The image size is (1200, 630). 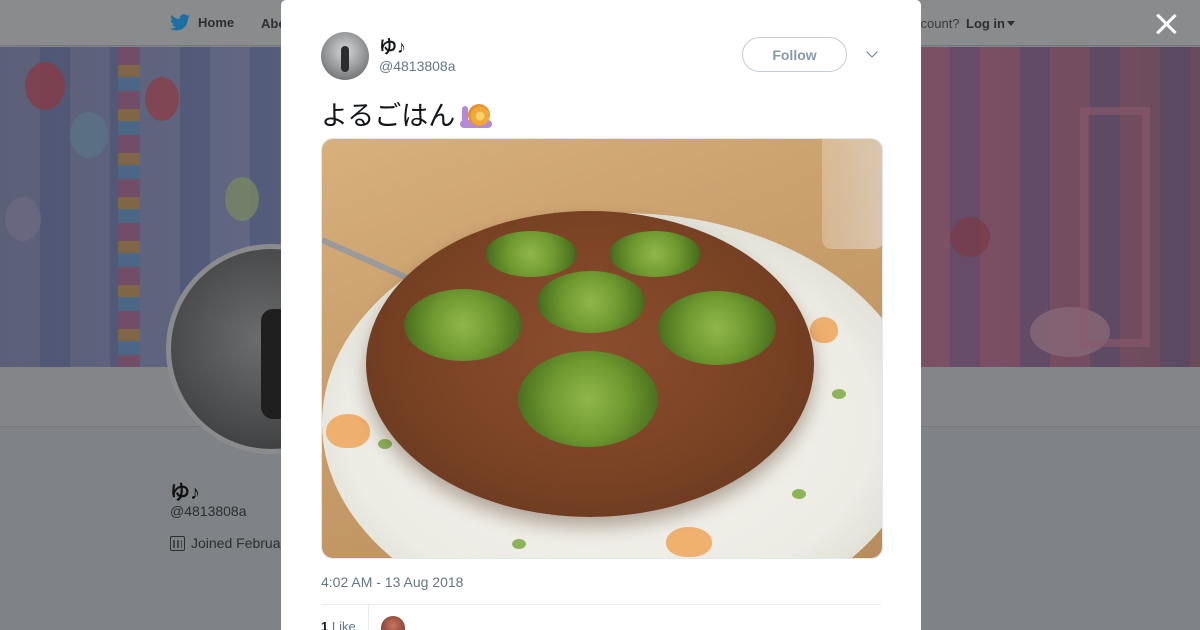 I want to click on calendar-icon, so click(x=177, y=543).